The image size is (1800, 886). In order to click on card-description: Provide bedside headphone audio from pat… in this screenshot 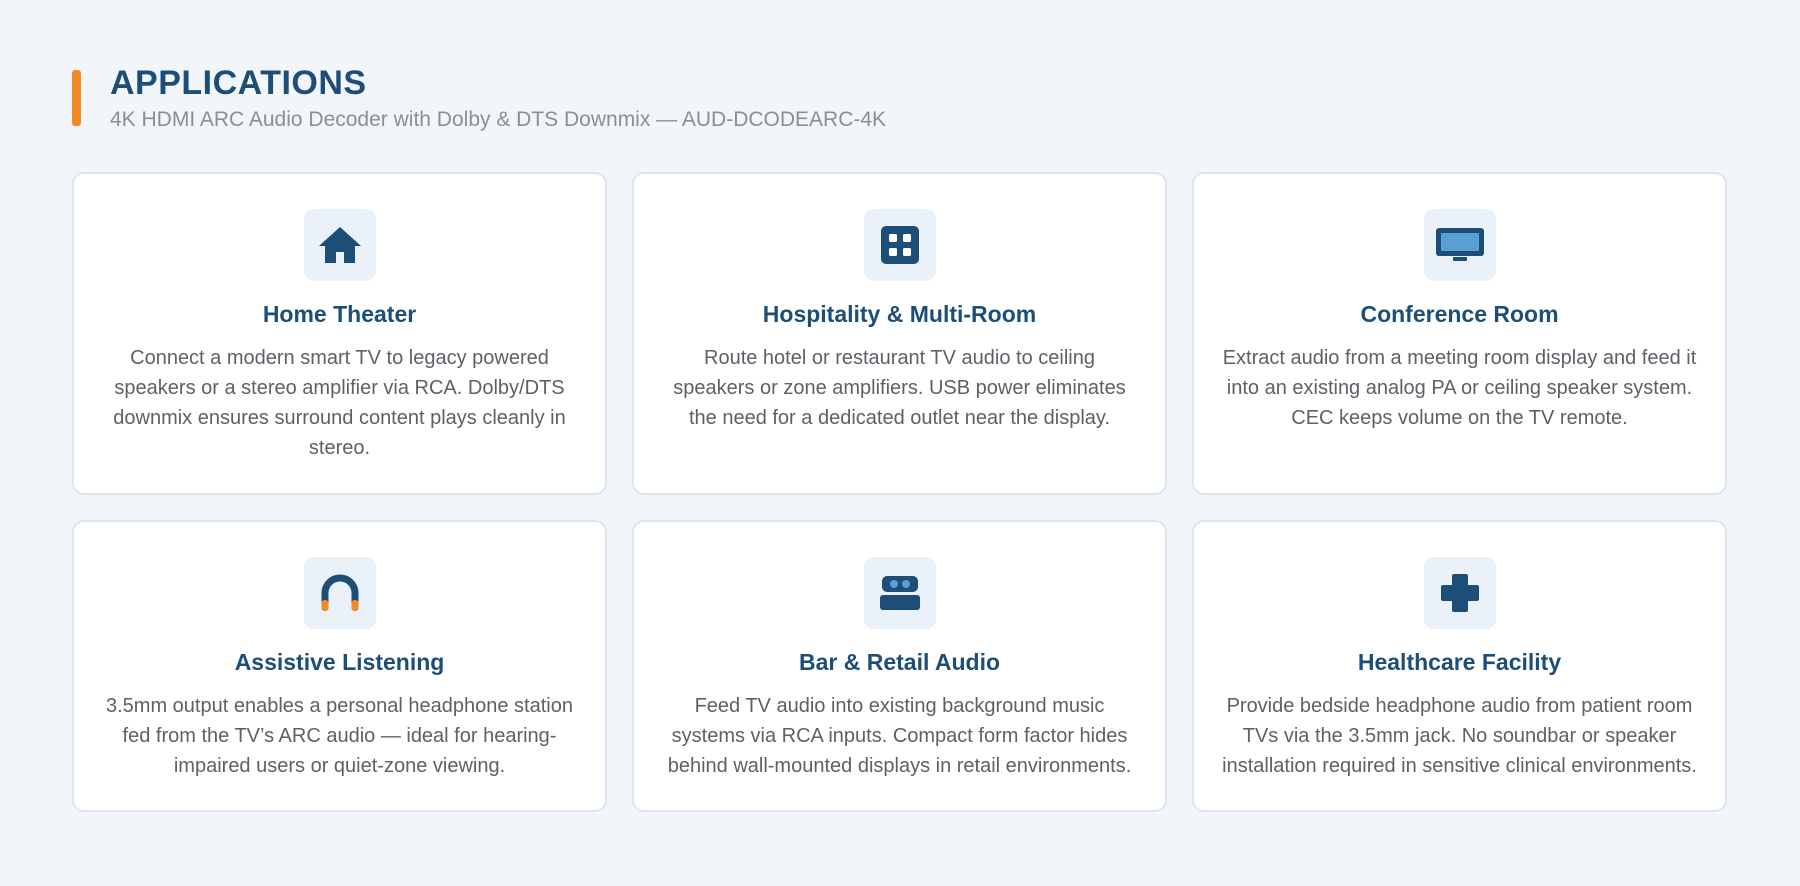, I will do `click(1459, 735)`.